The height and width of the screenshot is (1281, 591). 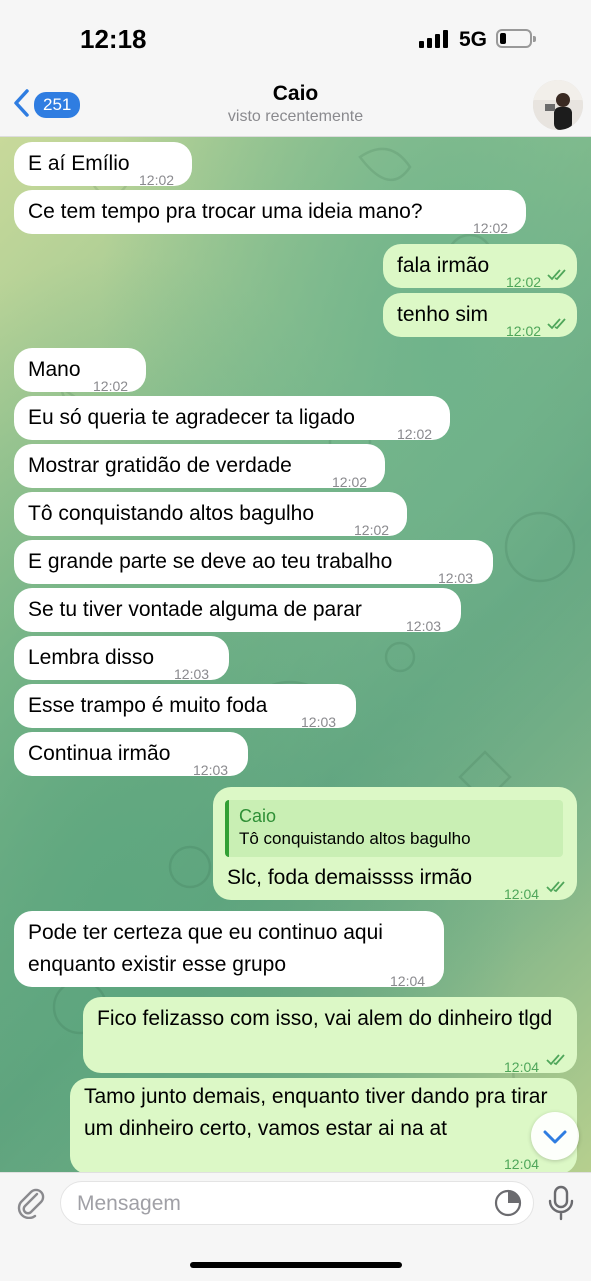 I want to click on message-text: Ce tem tempo pra trocar uma ideia mano?, so click(x=225, y=211).